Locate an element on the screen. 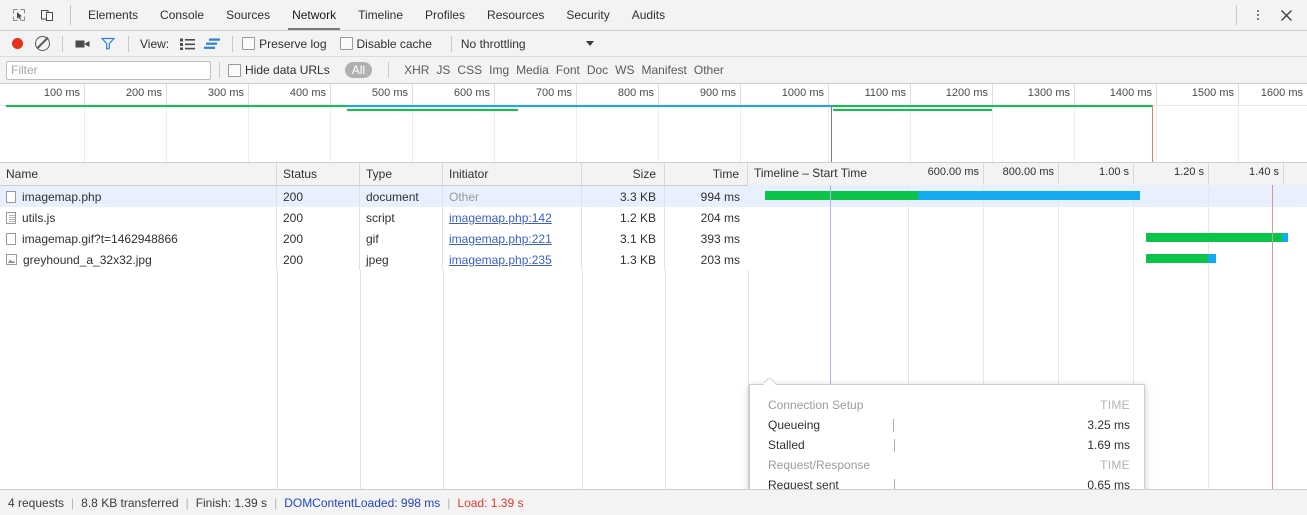  cell-type: jpeg is located at coordinates (401, 259).